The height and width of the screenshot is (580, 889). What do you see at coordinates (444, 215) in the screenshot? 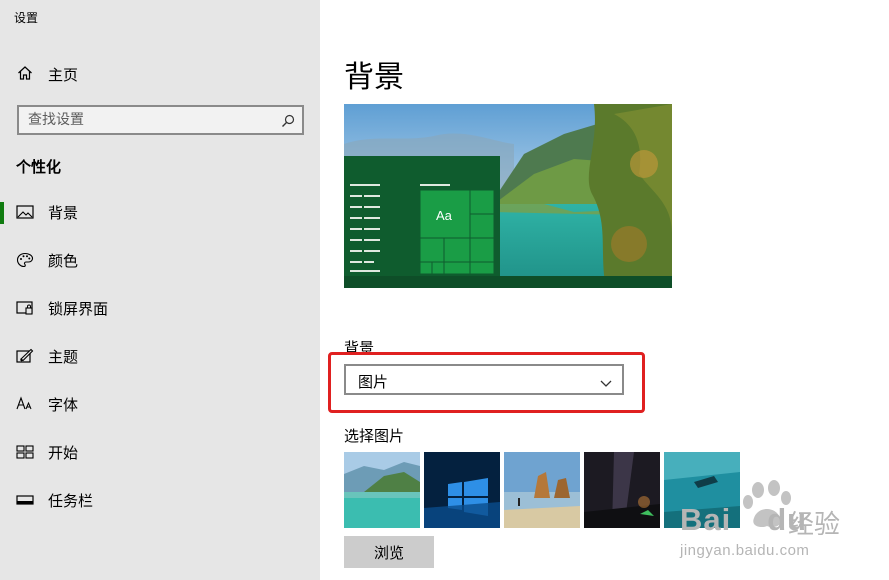
I see `preview-tile-text: Aa` at bounding box center [444, 215].